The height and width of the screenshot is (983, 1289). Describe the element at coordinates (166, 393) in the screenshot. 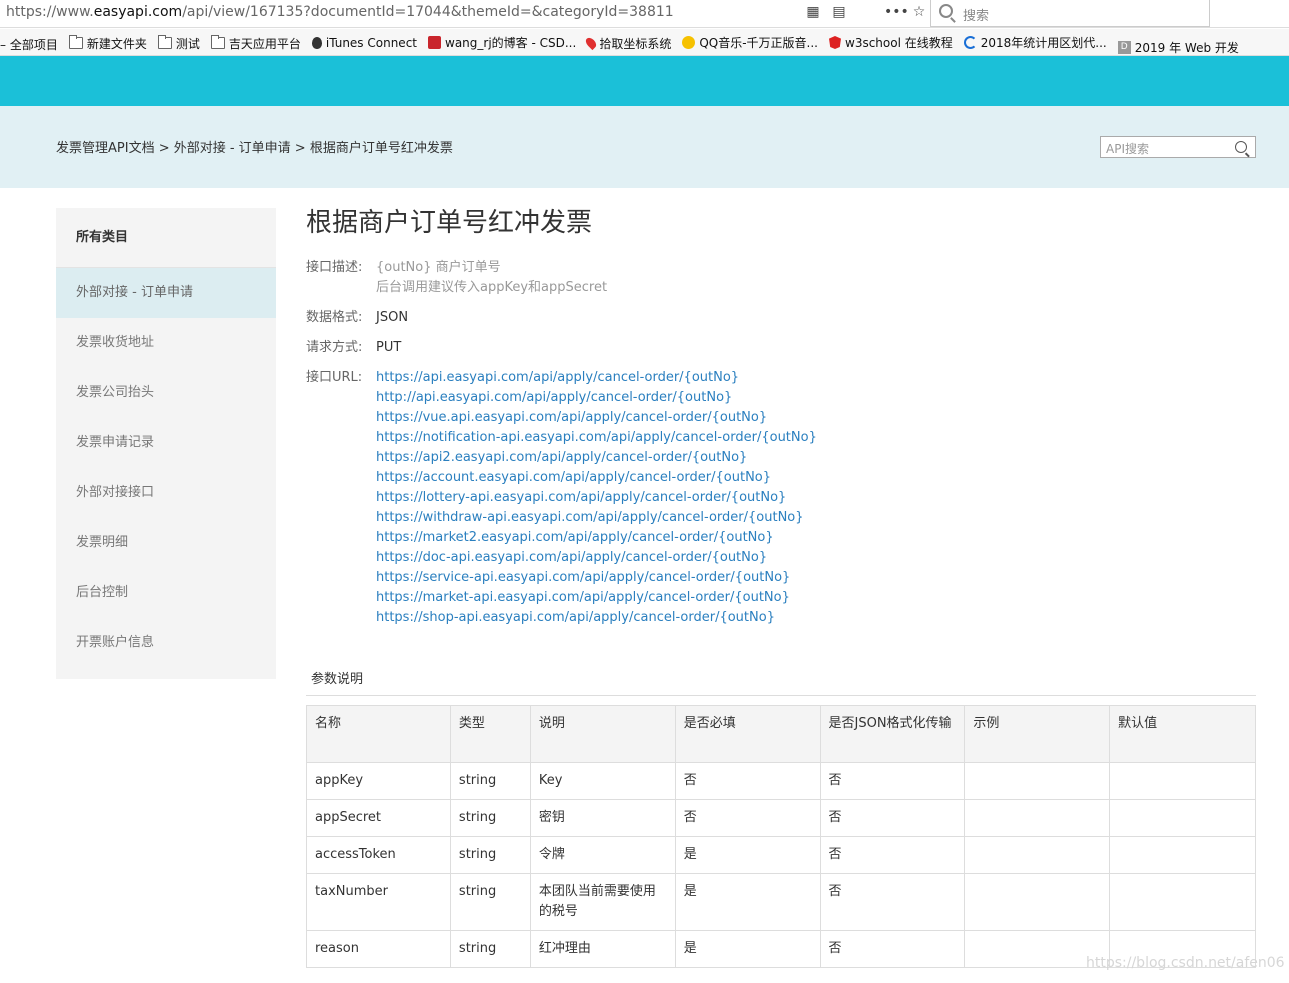

I see `sidebar-item: 发票公司抬头` at that location.